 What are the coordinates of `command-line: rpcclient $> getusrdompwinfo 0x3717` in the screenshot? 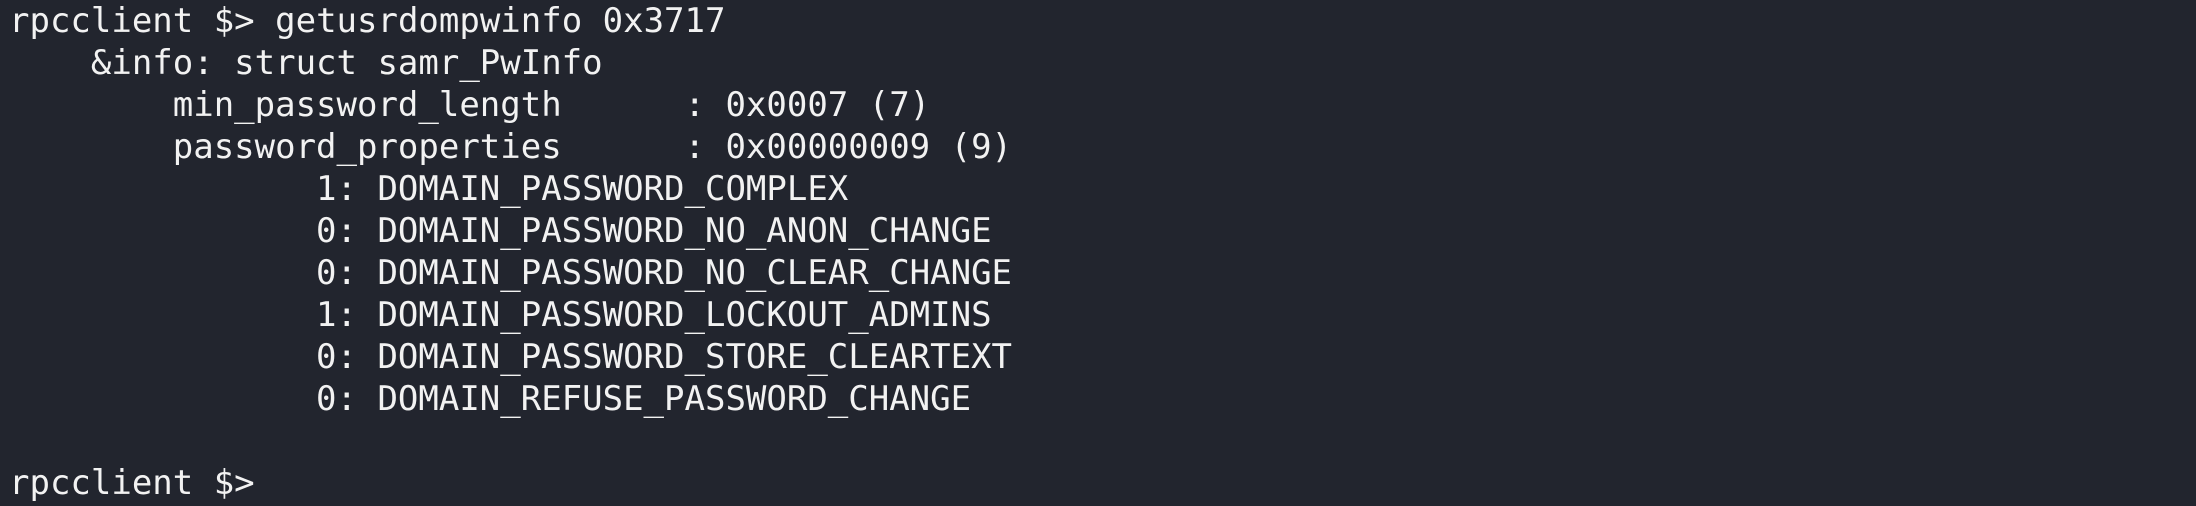 It's located at (1102, 21).